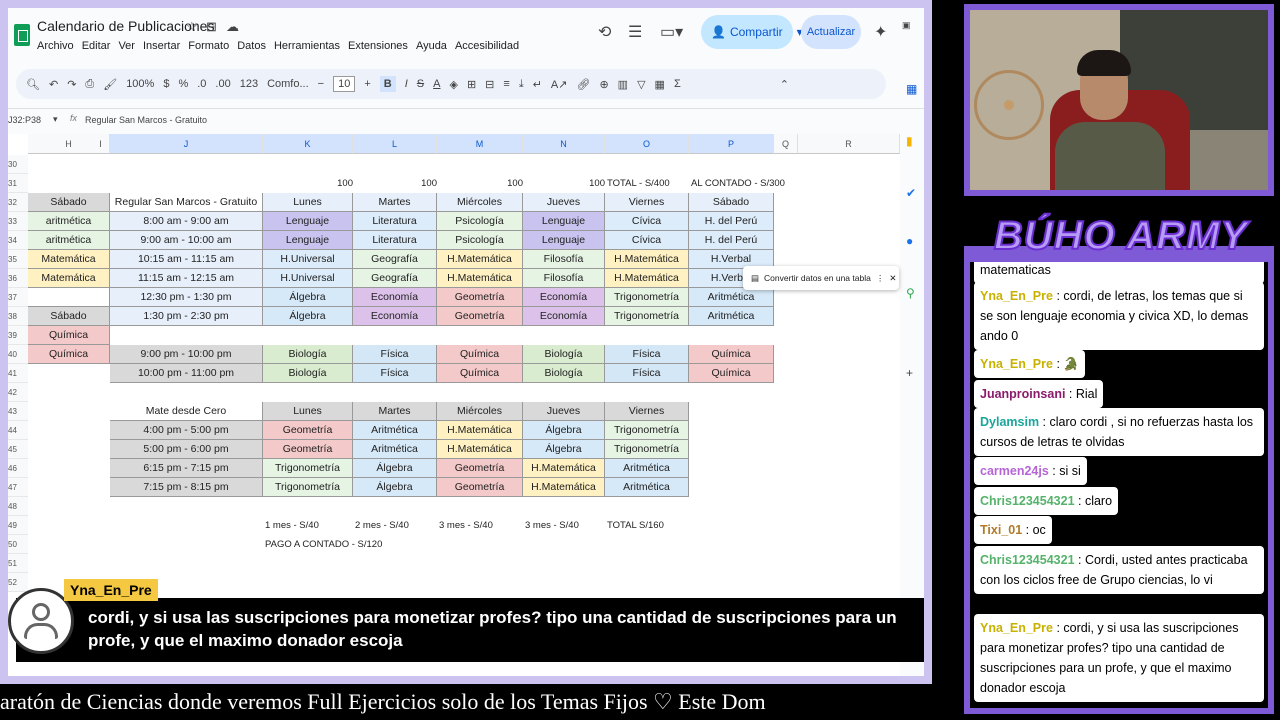 This screenshot has height=720, width=1280. I want to click on sheets-logo-icon, so click(22, 35).